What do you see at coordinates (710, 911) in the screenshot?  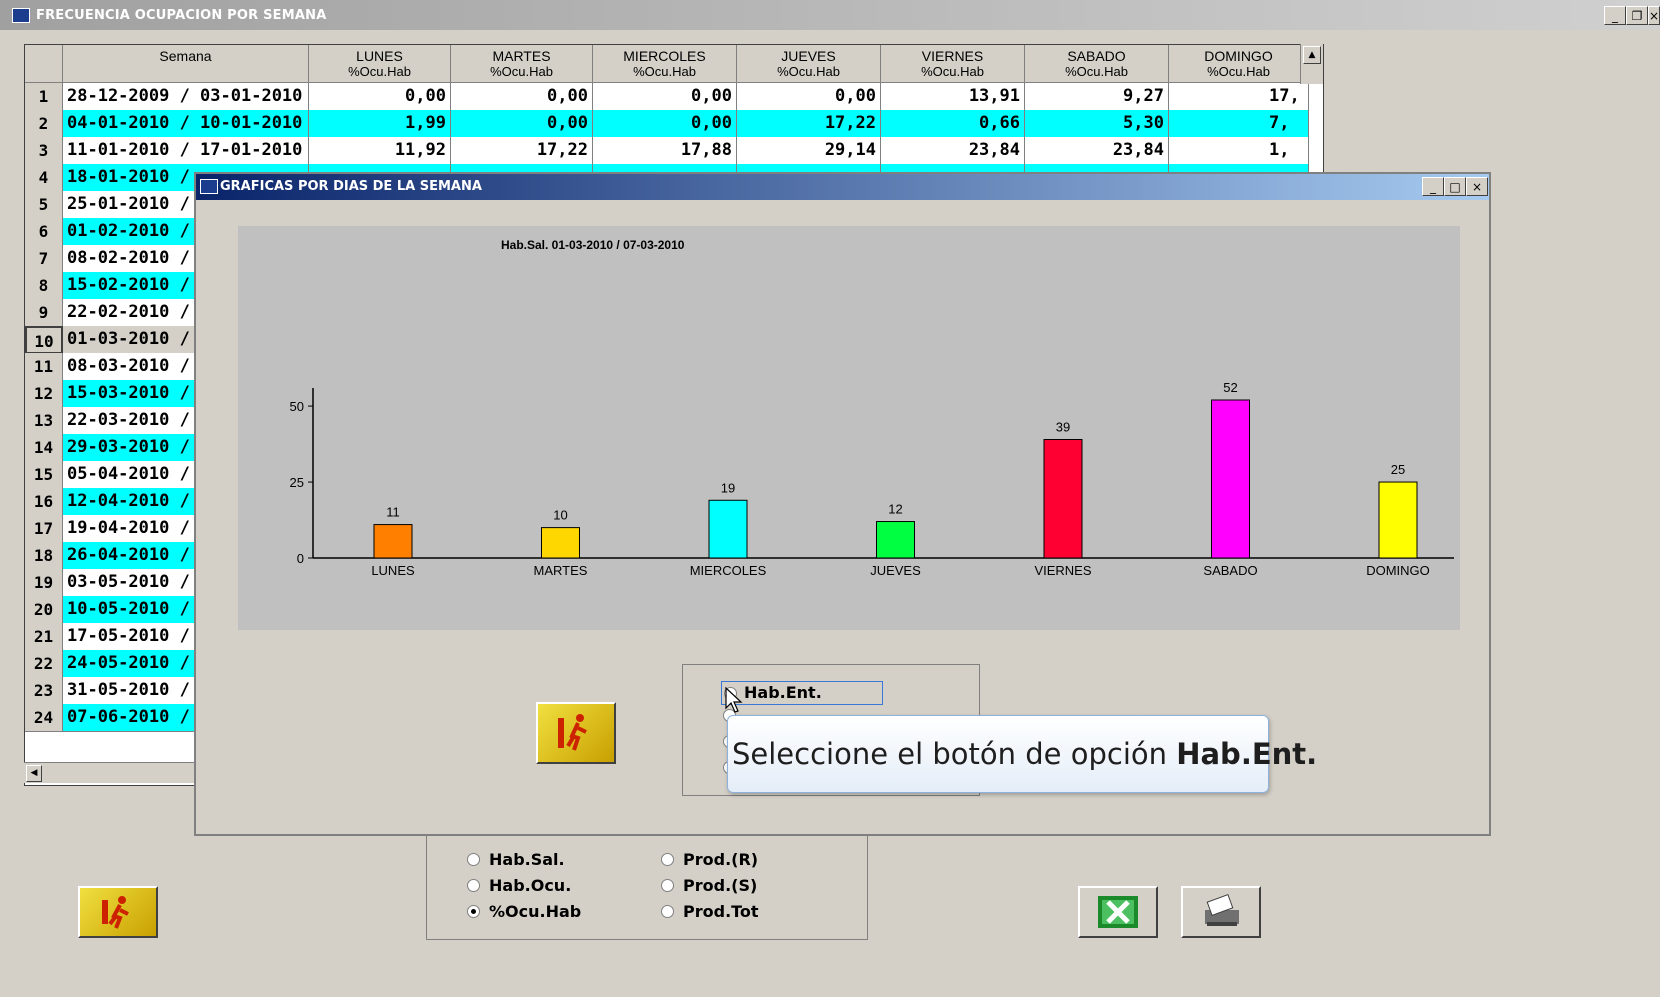 I see `radio-option: Prod.Tot` at bounding box center [710, 911].